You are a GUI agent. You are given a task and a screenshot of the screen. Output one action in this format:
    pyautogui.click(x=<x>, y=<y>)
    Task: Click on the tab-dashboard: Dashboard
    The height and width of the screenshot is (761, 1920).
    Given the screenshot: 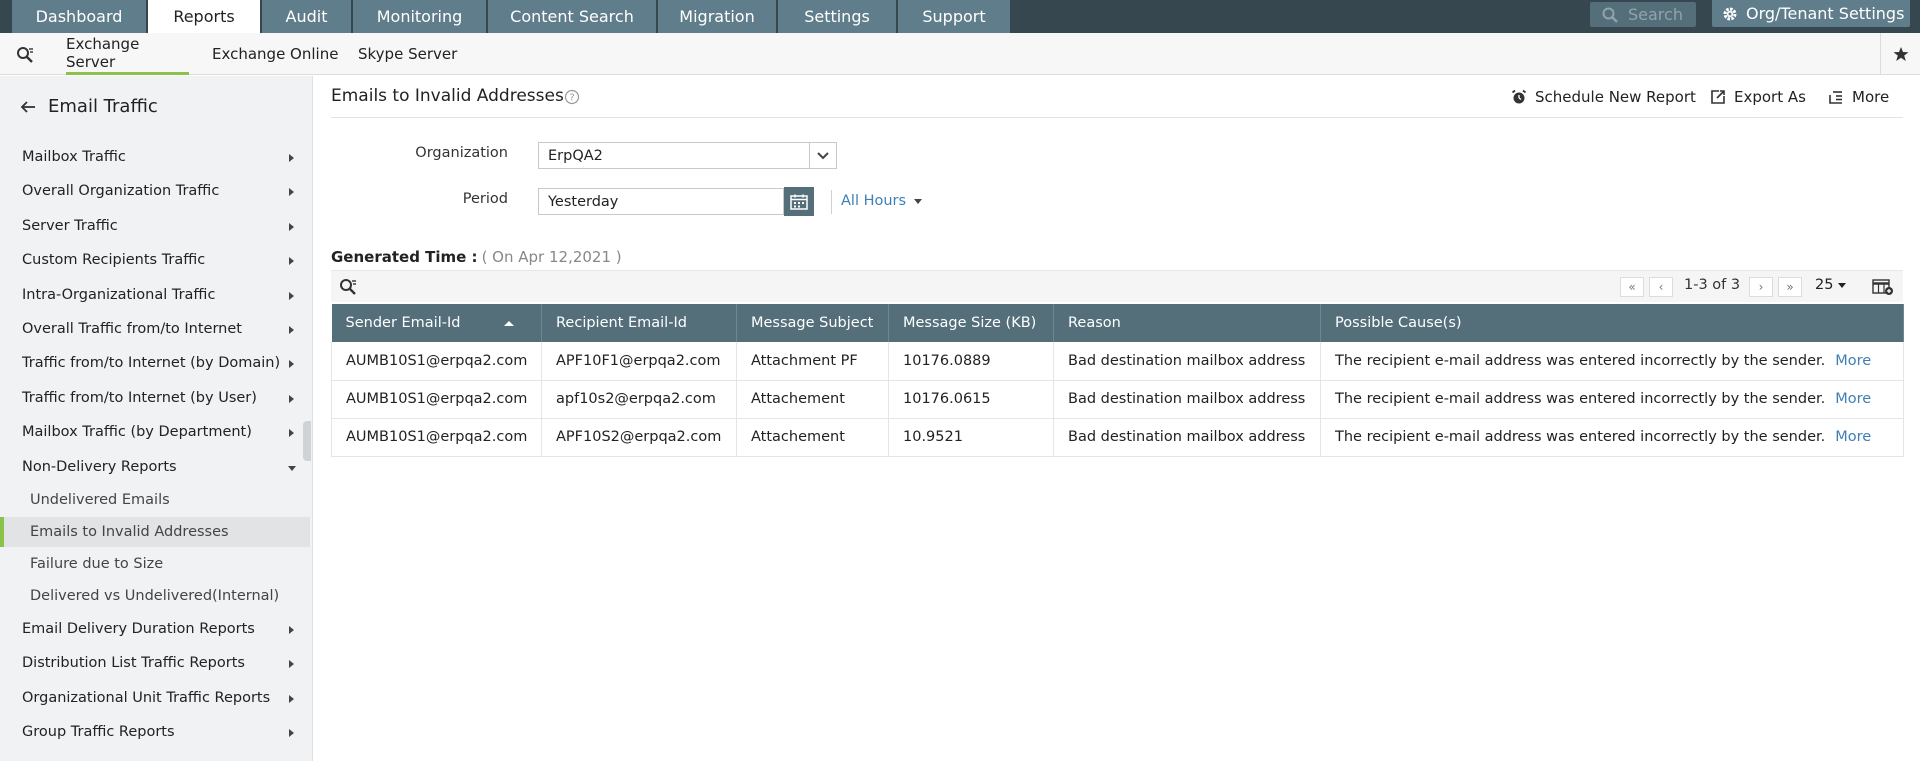 What is the action you would take?
    pyautogui.click(x=79, y=16)
    